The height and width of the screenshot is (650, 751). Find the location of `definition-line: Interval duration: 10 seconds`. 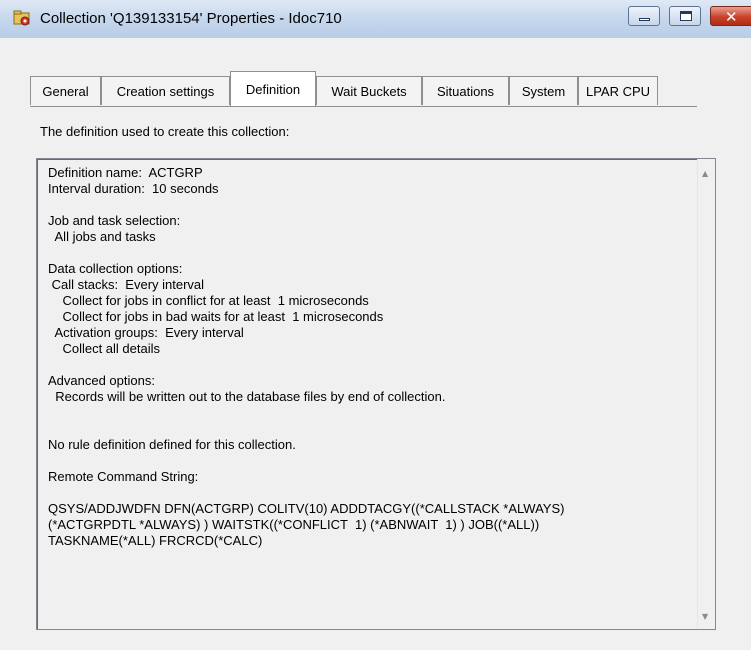

definition-line: Interval duration: 10 seconds is located at coordinates (133, 188).